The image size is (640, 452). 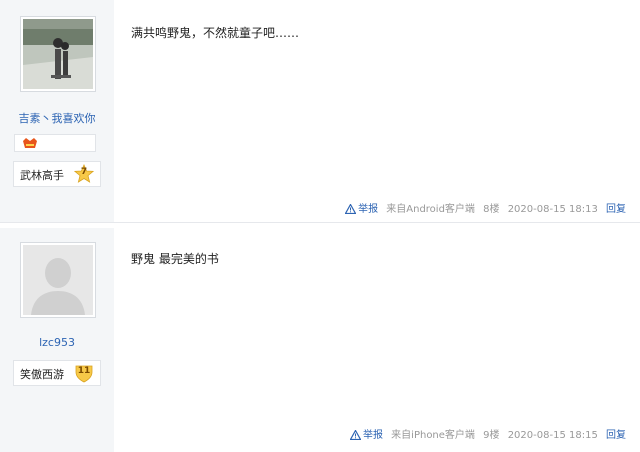 I want to click on level-badge: 笑傲西游 11, so click(x=57, y=373).